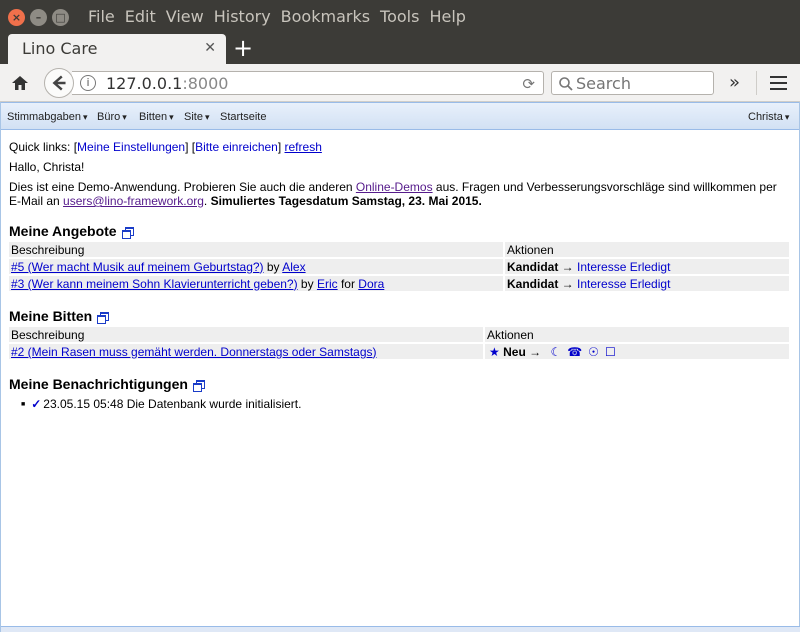  What do you see at coordinates (371, 284) in the screenshot?
I see `user-link: Dora` at bounding box center [371, 284].